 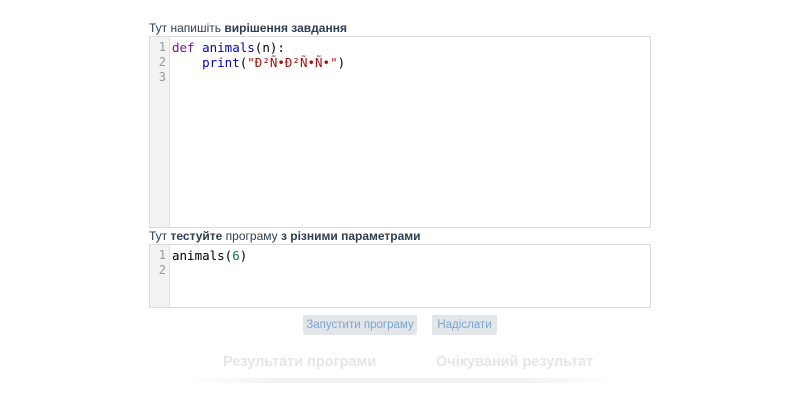 I want to click on test-caption-bold2: з різними параметрами, so click(x=350, y=236).